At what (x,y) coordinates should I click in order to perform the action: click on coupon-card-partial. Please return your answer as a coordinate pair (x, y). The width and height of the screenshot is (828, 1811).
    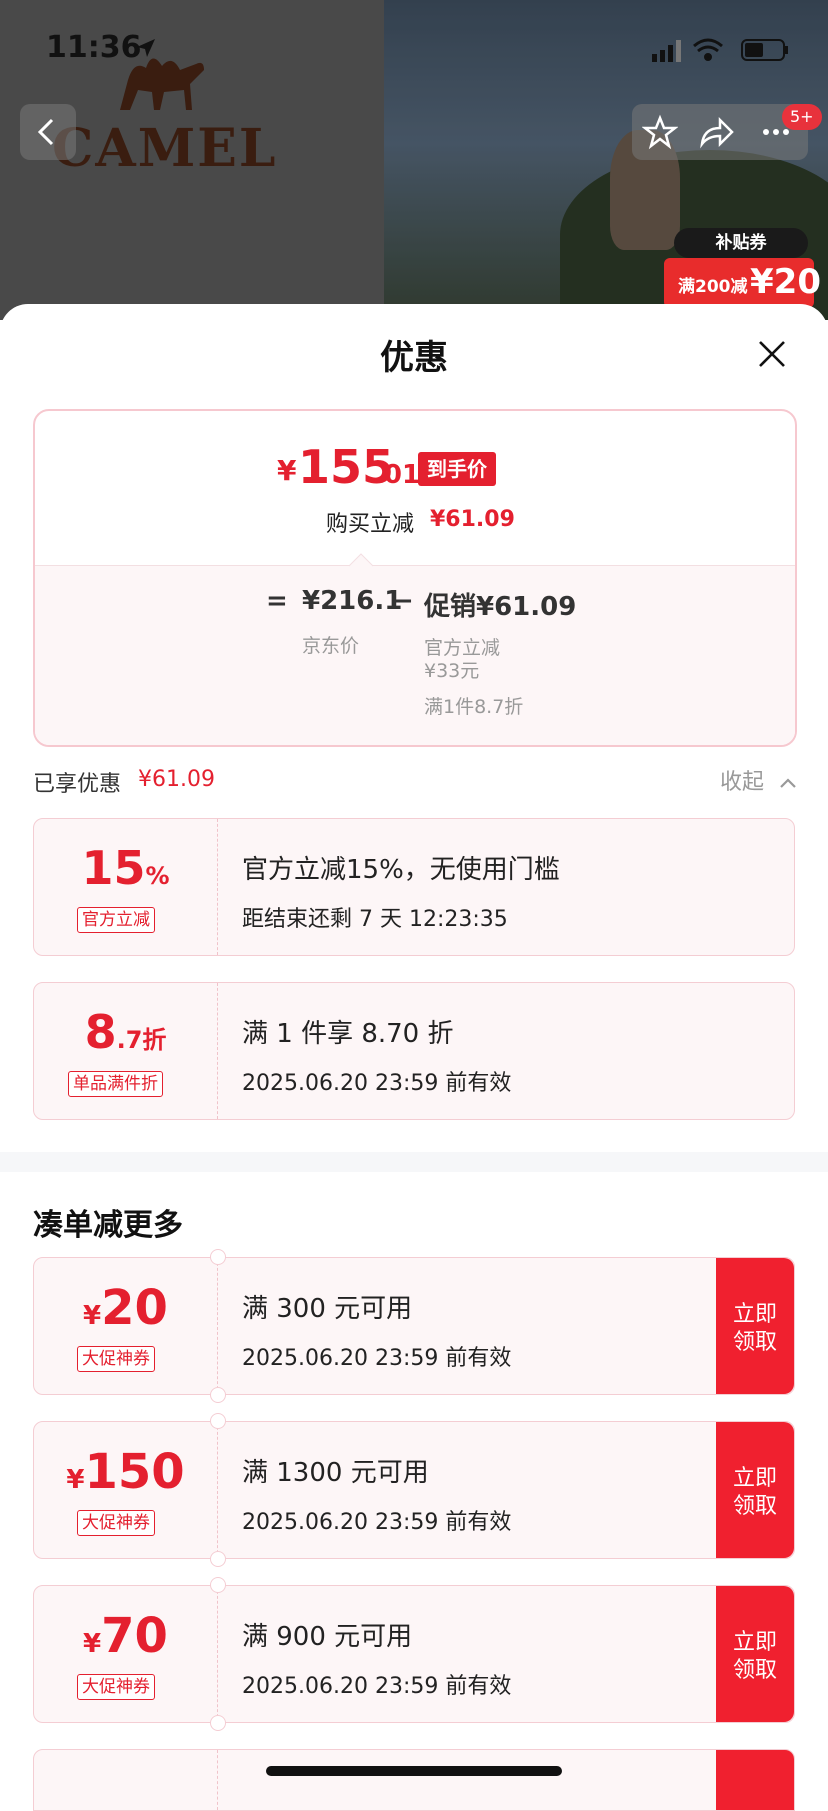
    Looking at the image, I should click on (414, 1780).